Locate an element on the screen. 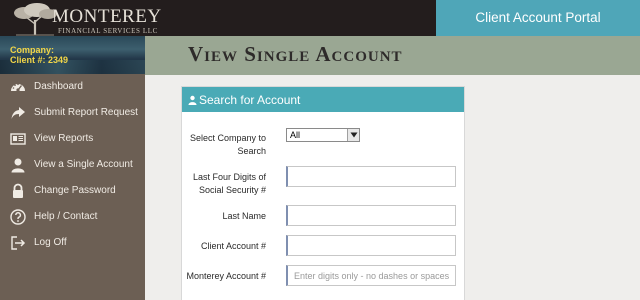 Image resolution: width=640 pixels, height=300 pixels. company-info-box: Company: Client #: 2349 is located at coordinates (72, 55).